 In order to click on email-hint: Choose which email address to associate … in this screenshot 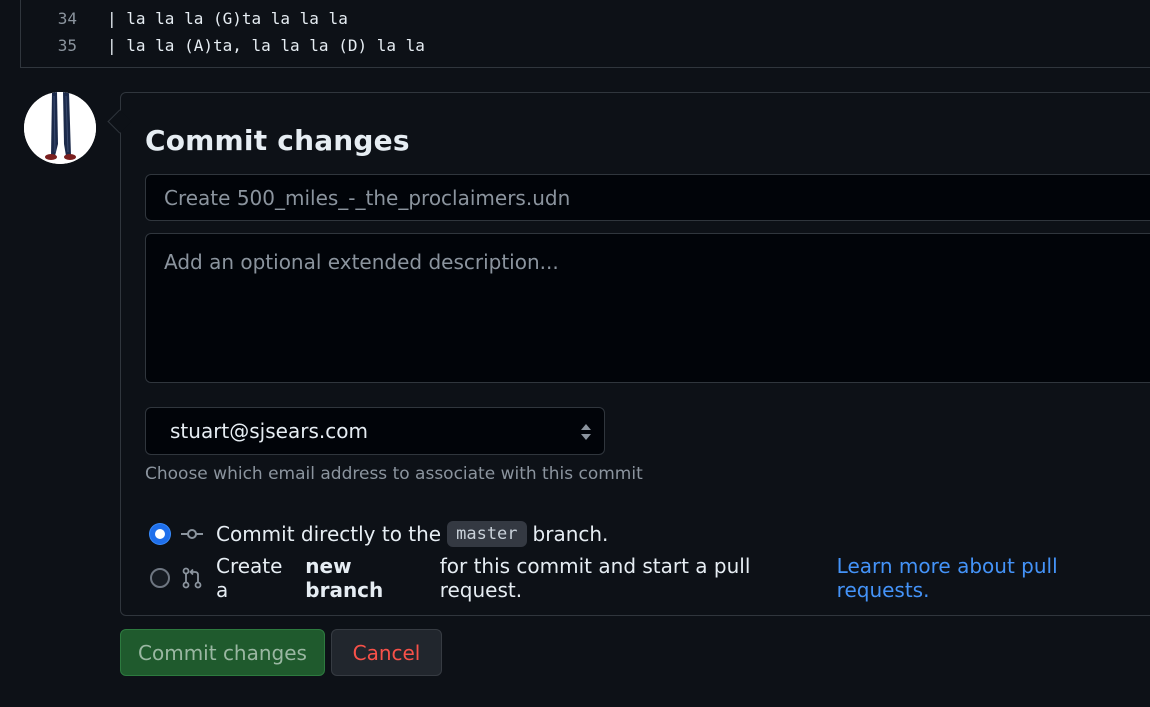, I will do `click(394, 474)`.